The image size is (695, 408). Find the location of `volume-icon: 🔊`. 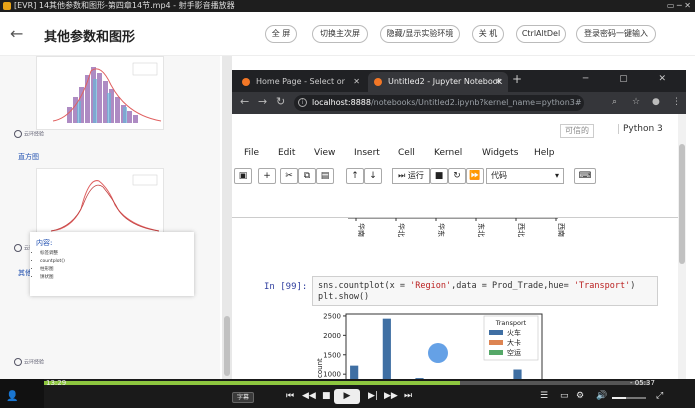

volume-icon: 🔊 is located at coordinates (601, 396).